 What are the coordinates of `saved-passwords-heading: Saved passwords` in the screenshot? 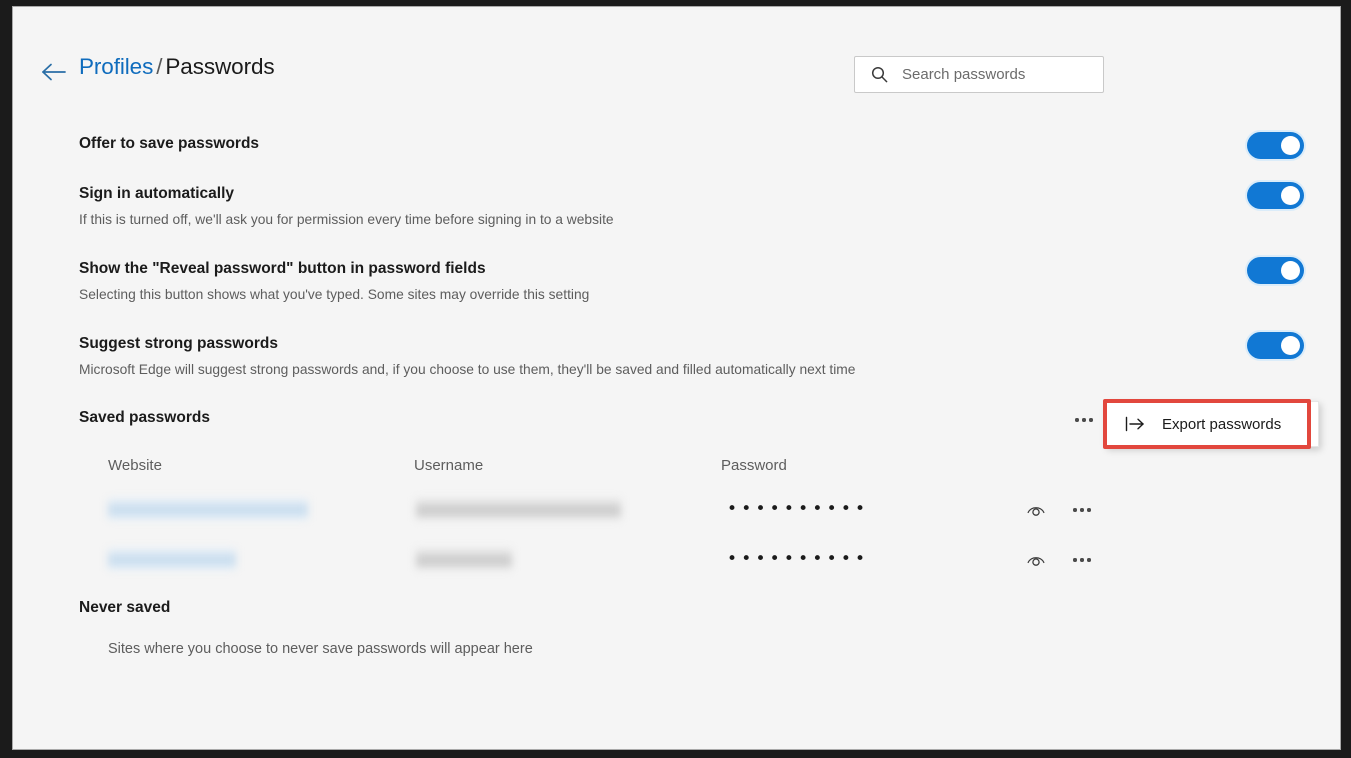 It's located at (144, 417).